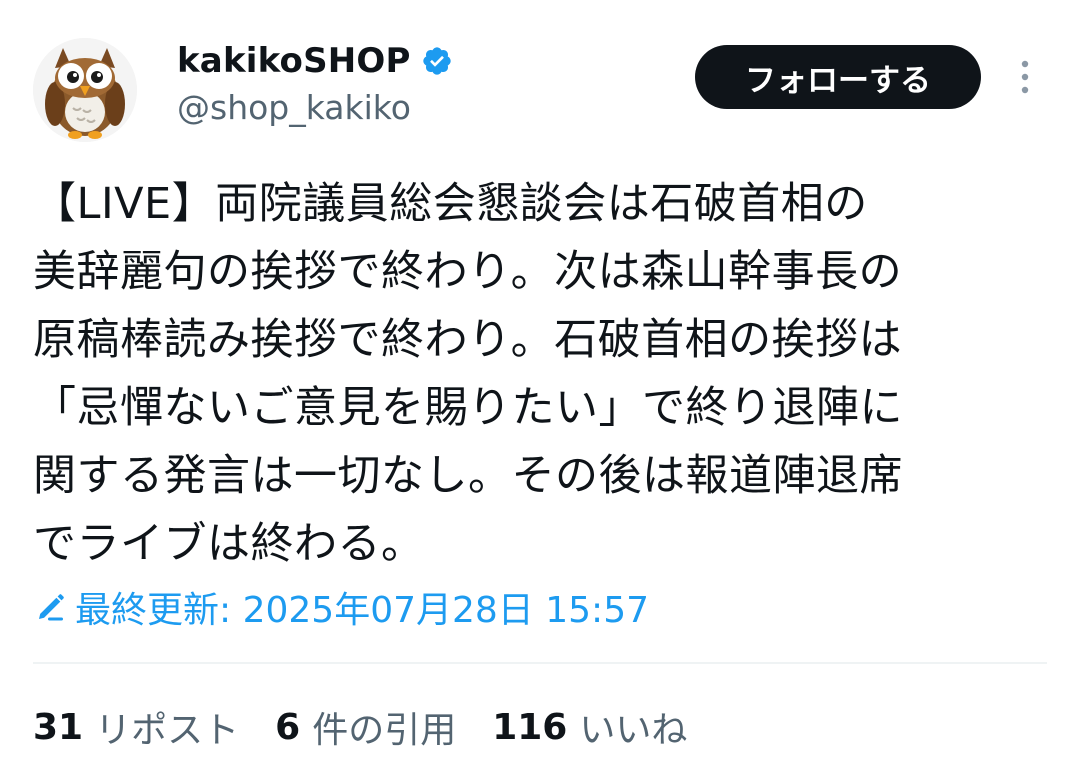 The image size is (1080, 759). I want to click on verified-badge-icon, so click(437, 61).